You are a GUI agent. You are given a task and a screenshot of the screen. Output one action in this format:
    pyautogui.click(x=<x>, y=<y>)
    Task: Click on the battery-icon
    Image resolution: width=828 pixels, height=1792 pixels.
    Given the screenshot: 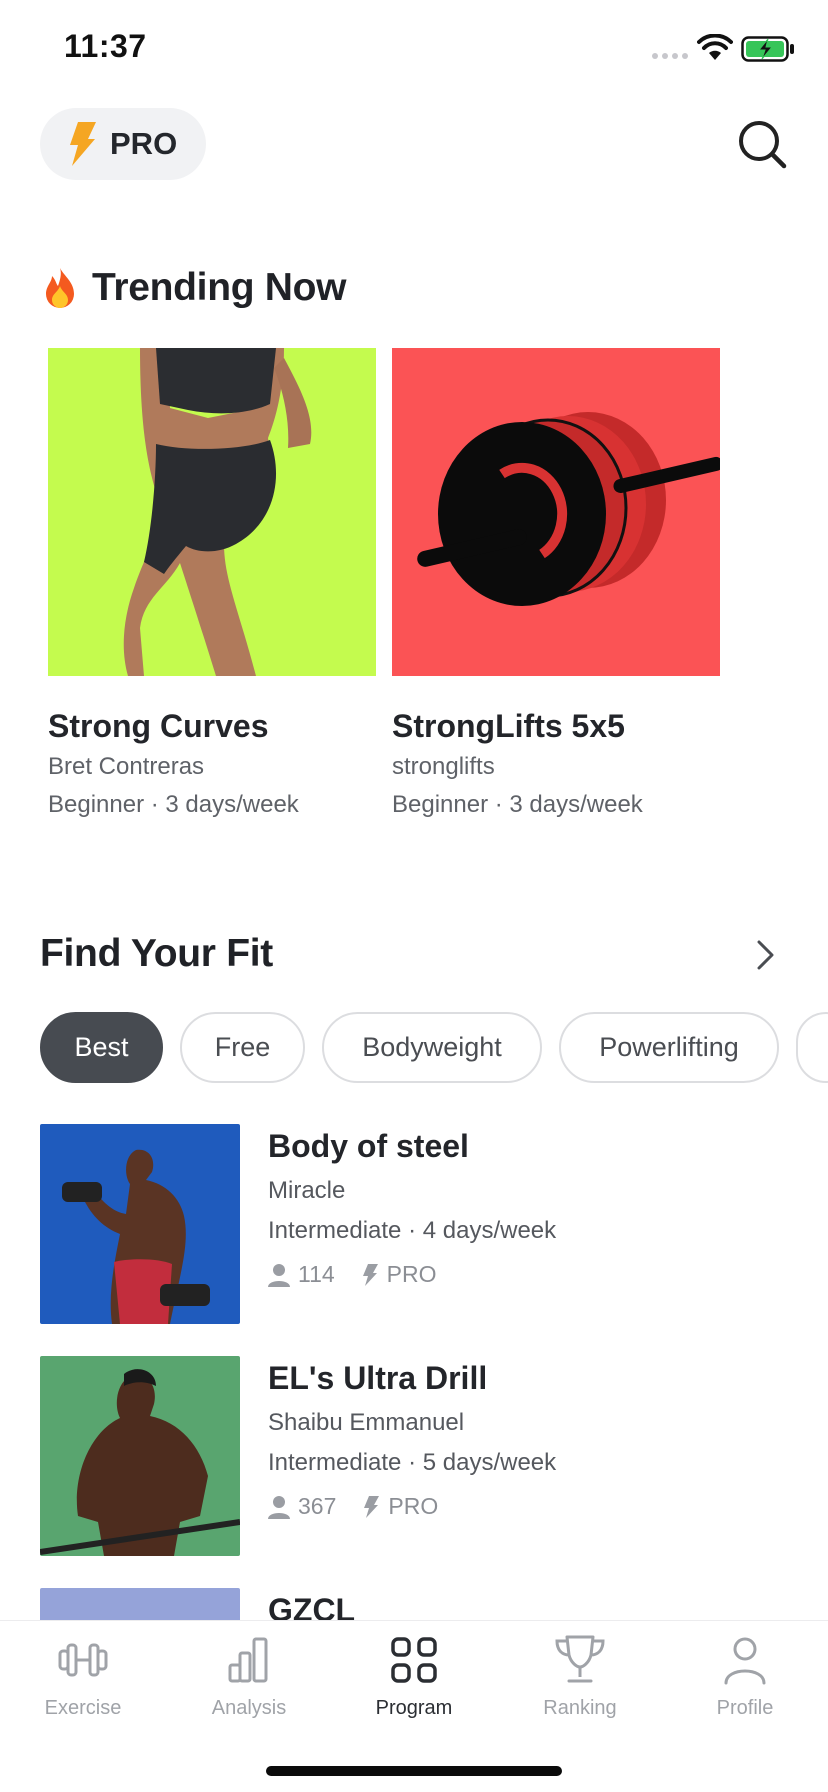 What is the action you would take?
    pyautogui.click(x=767, y=49)
    